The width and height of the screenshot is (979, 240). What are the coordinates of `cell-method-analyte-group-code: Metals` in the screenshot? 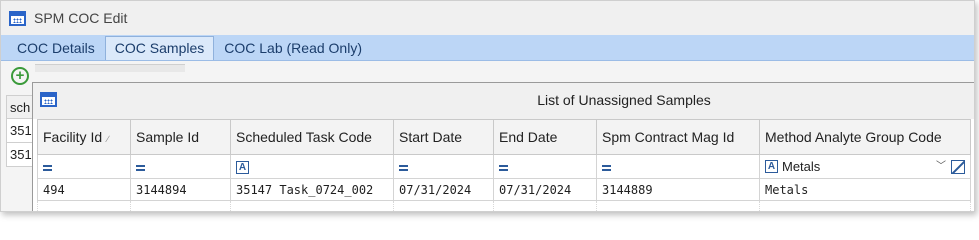 It's located at (865, 189).